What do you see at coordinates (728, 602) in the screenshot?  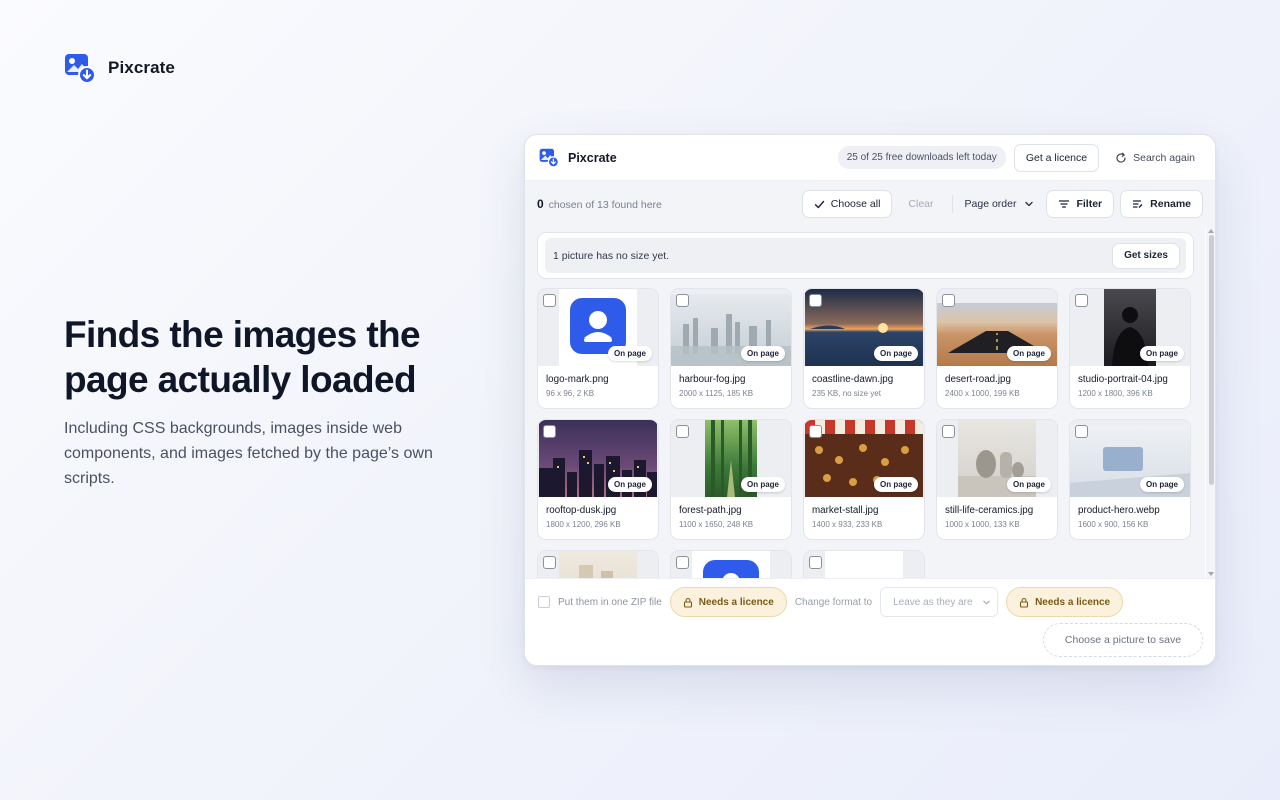 I see `licence-badge: Needs a licence` at bounding box center [728, 602].